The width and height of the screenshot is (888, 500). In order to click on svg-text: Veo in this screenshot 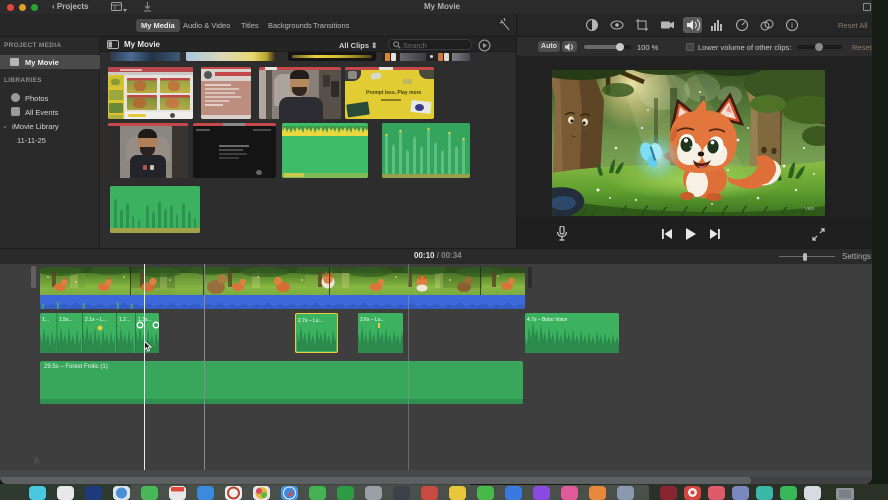, I will do `click(809, 209)`.